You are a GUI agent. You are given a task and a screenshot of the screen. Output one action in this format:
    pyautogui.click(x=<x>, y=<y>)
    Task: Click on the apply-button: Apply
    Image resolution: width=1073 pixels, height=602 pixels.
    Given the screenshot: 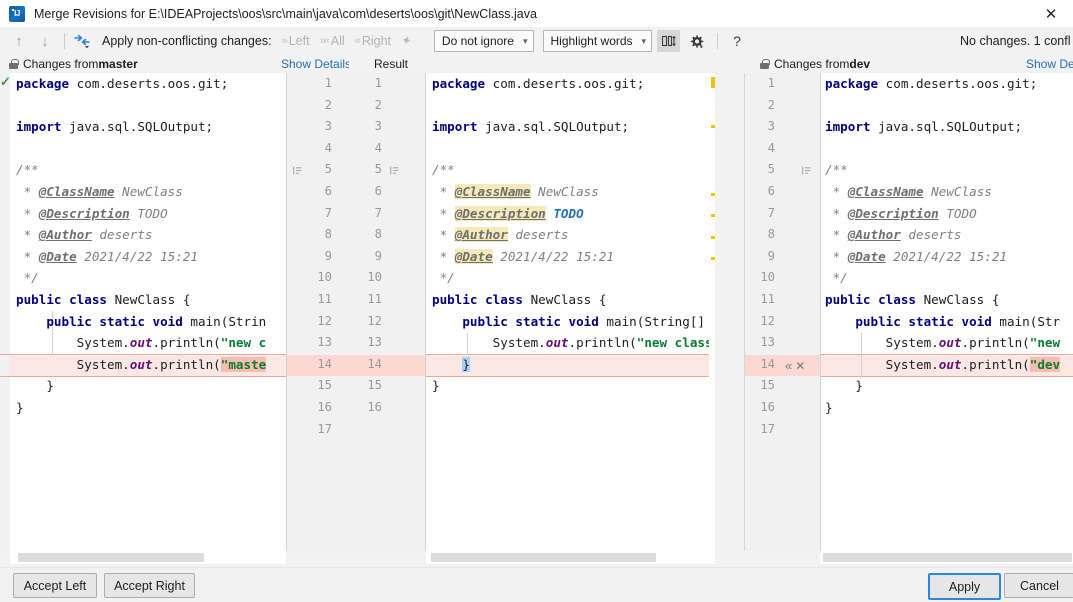 What is the action you would take?
    pyautogui.click(x=964, y=586)
    